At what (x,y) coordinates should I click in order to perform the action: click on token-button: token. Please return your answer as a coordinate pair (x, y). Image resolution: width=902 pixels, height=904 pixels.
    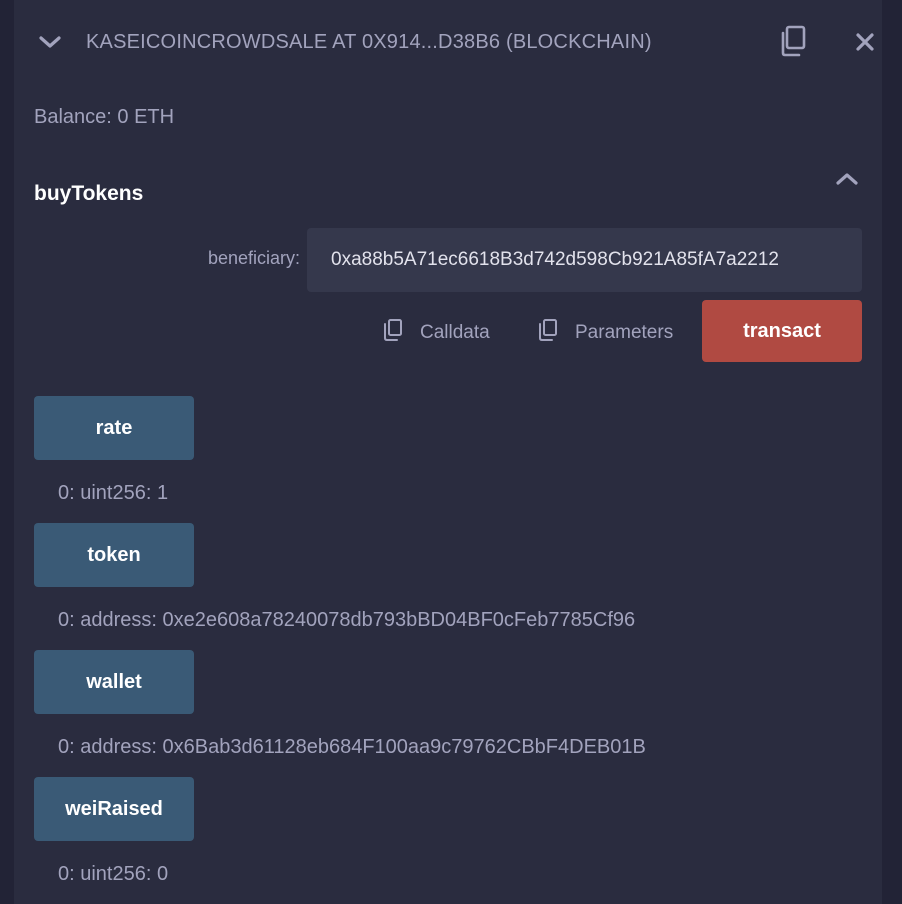
    Looking at the image, I should click on (114, 555).